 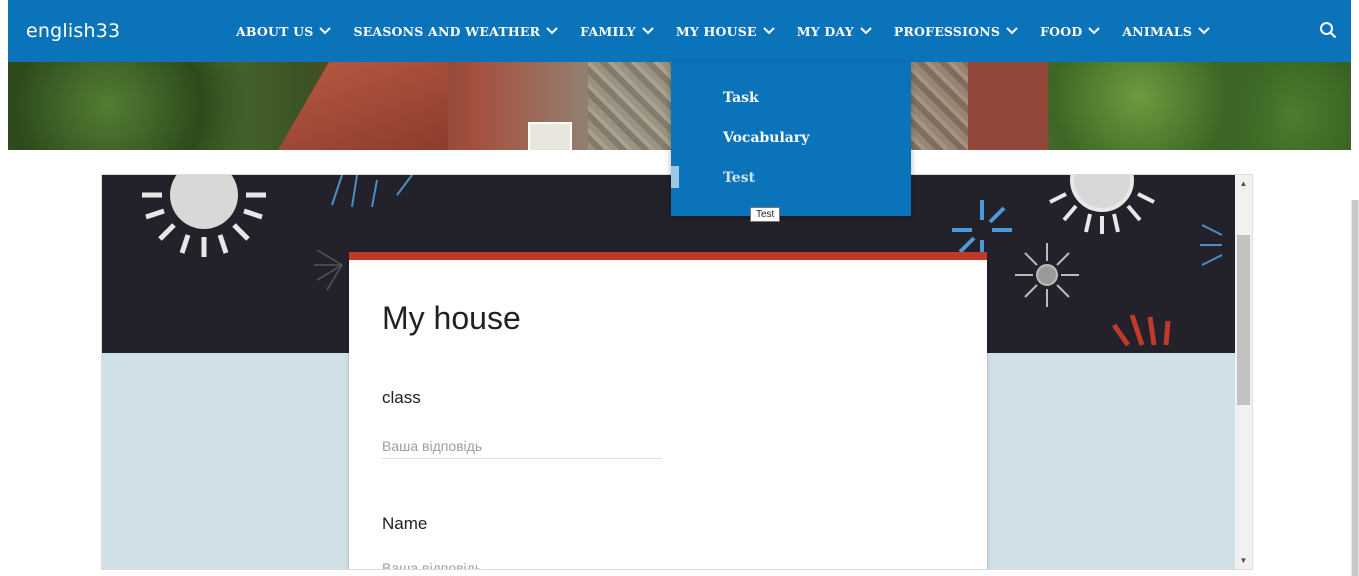 I want to click on active-item-marker, so click(x=675, y=177).